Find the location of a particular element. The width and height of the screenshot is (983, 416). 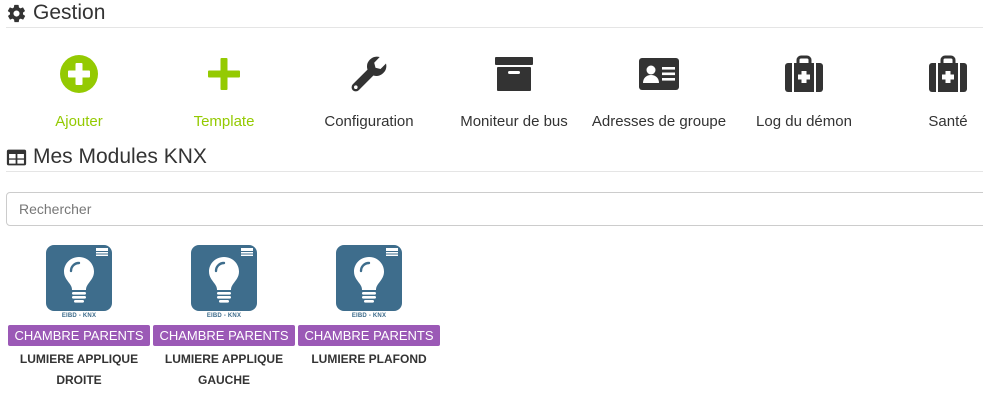

address-card-icon is located at coordinates (659, 74).